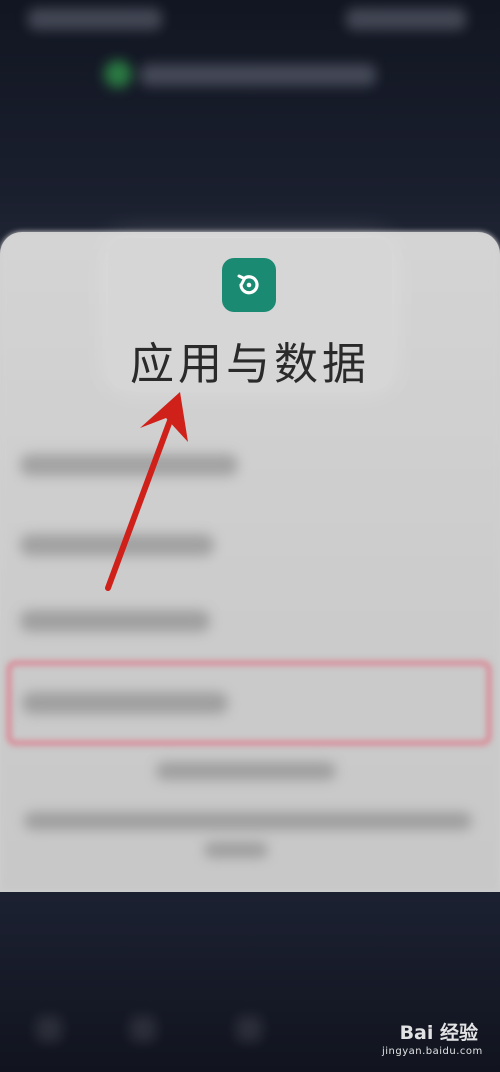 This screenshot has height=1072, width=500. What do you see at coordinates (432, 1051) in the screenshot?
I see `watermark-sub: jingyan.baidu.com` at bounding box center [432, 1051].